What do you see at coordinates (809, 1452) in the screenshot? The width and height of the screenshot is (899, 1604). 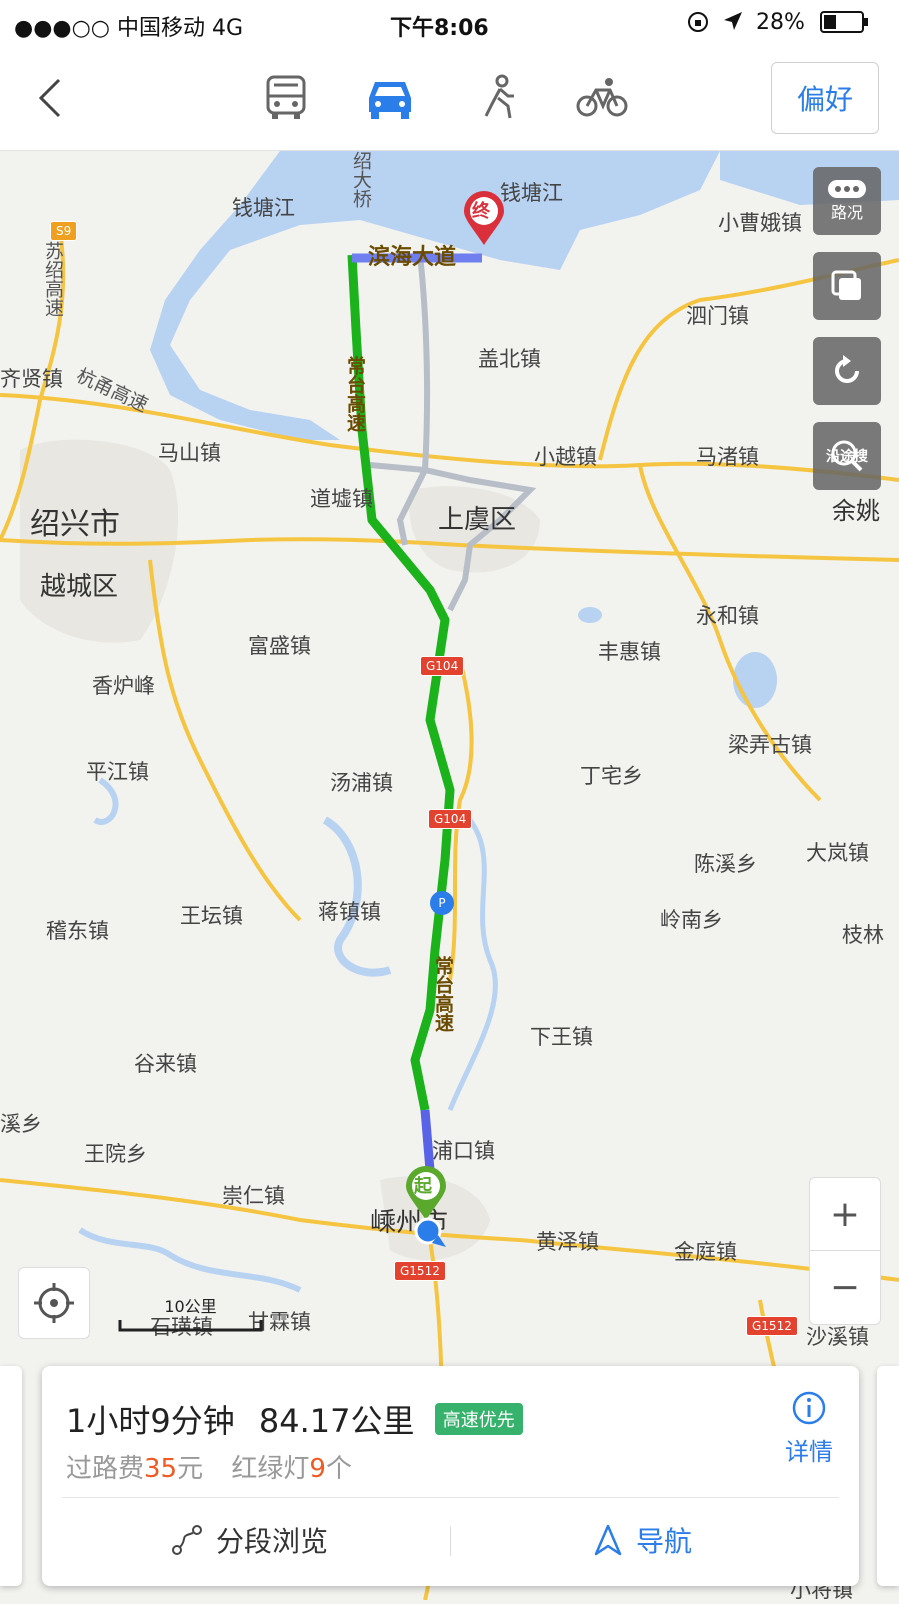 I see `details-label: 详情` at bounding box center [809, 1452].